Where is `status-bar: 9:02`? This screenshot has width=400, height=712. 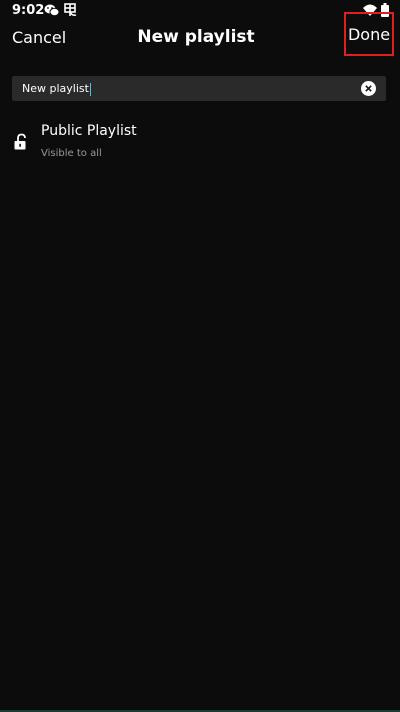
status-bar: 9:02 is located at coordinates (200, 11).